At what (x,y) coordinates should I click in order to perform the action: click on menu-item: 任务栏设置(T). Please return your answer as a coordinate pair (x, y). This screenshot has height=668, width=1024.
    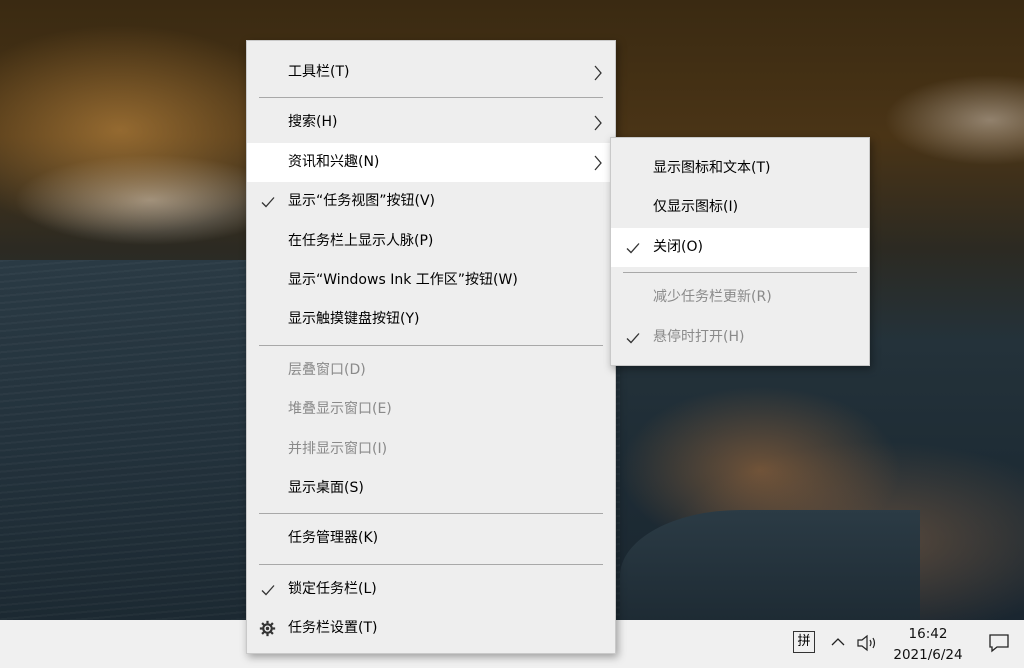
    Looking at the image, I should click on (431, 628).